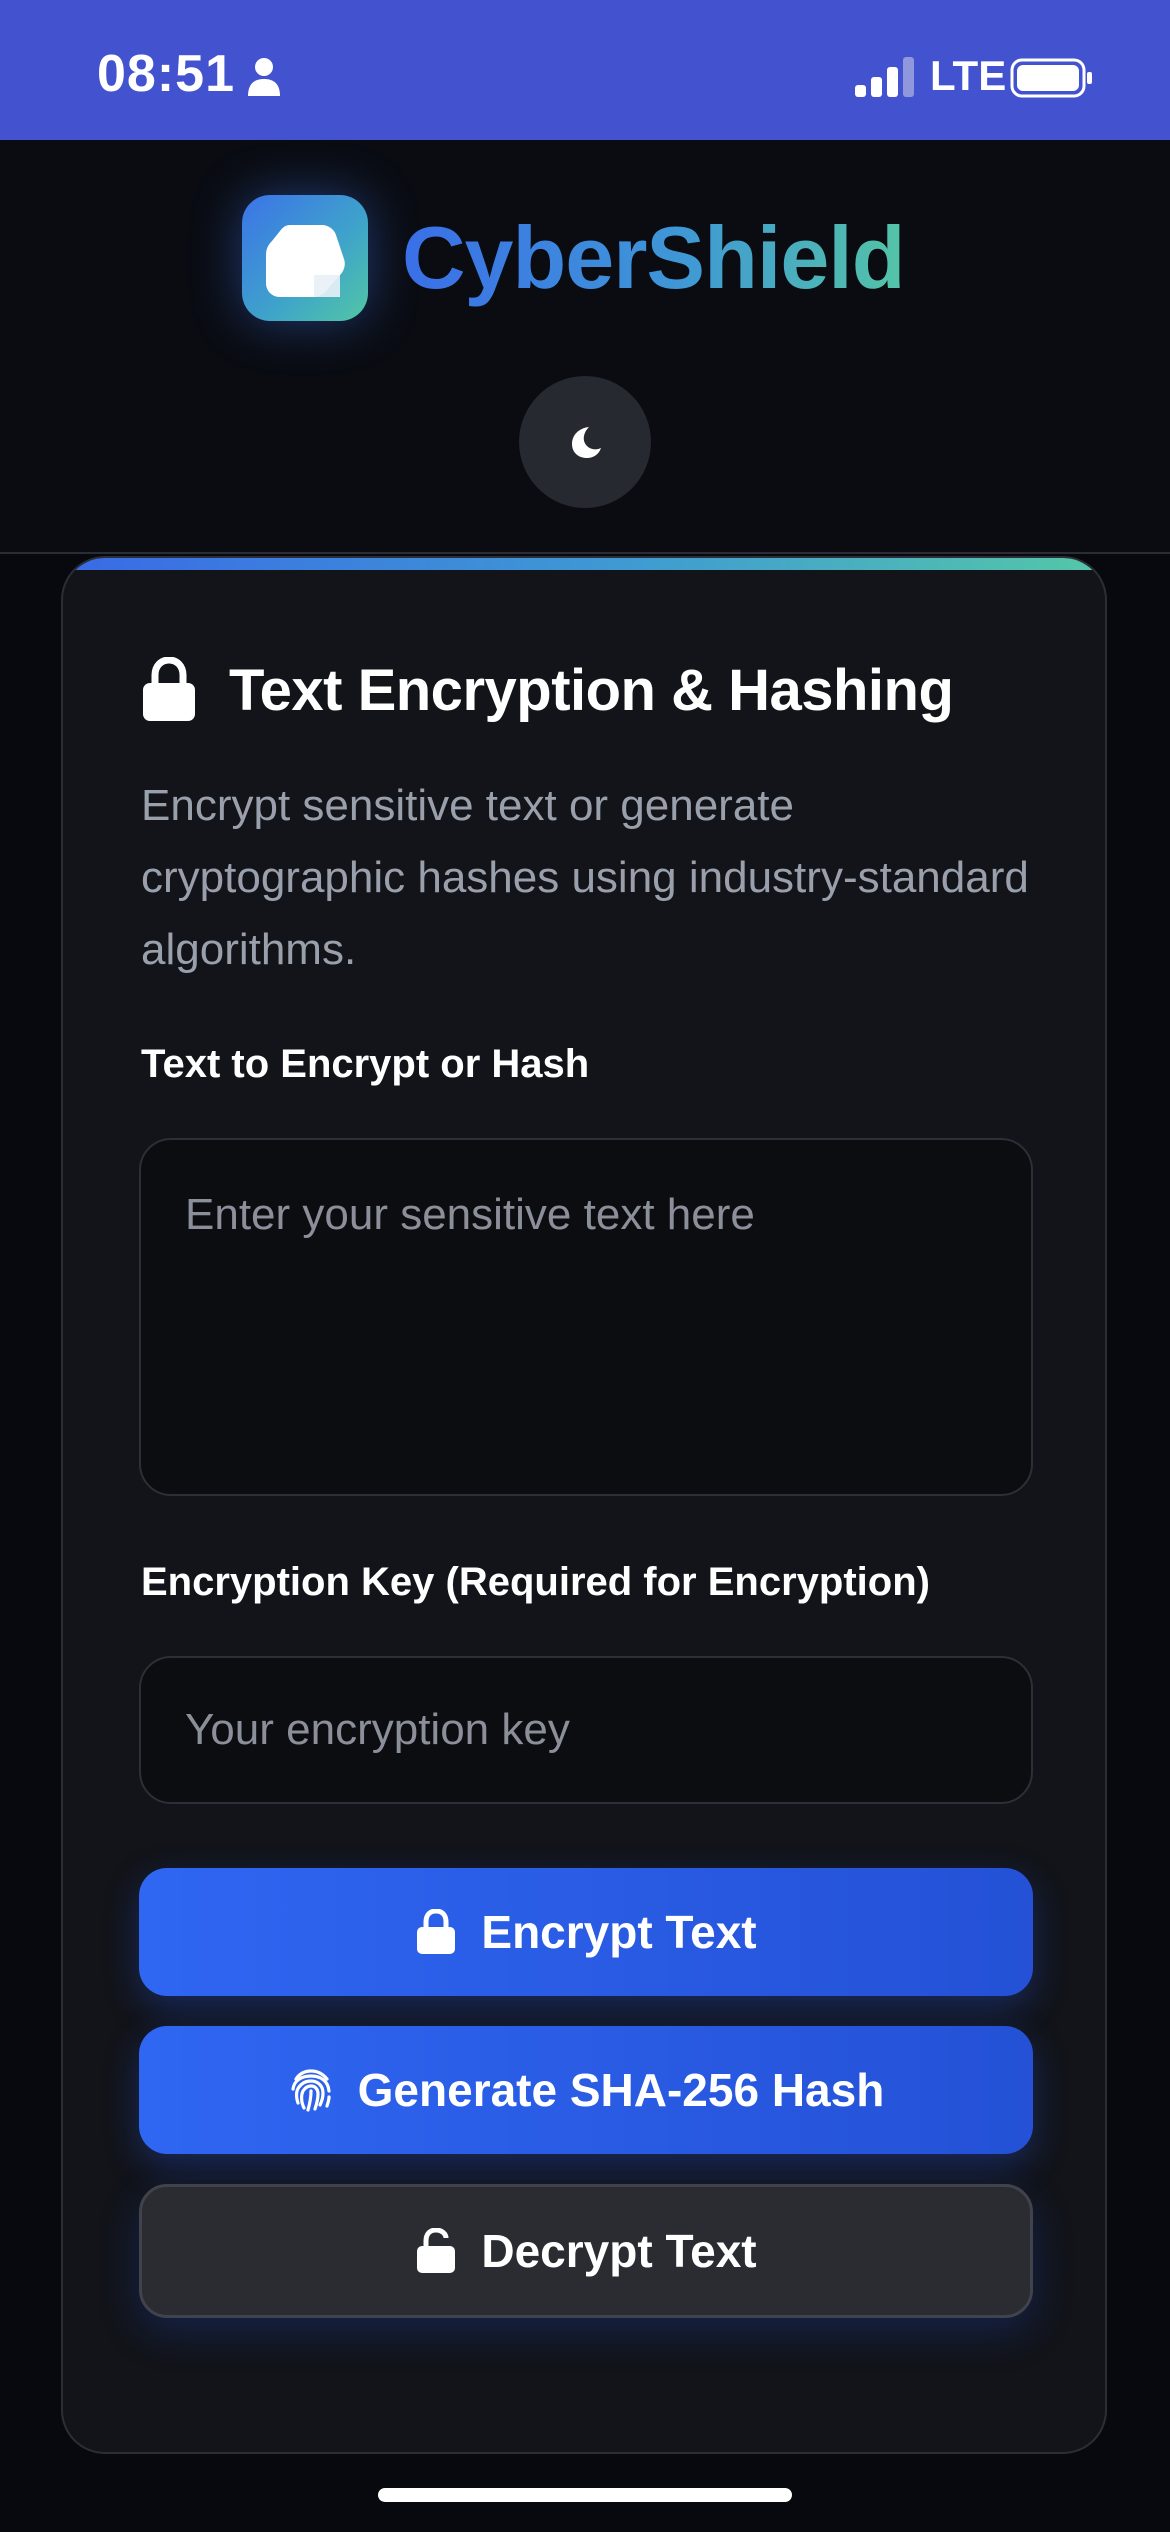 Image resolution: width=1170 pixels, height=2532 pixels. Describe the element at coordinates (586, 1317) in the screenshot. I see `text-input-area` at that location.